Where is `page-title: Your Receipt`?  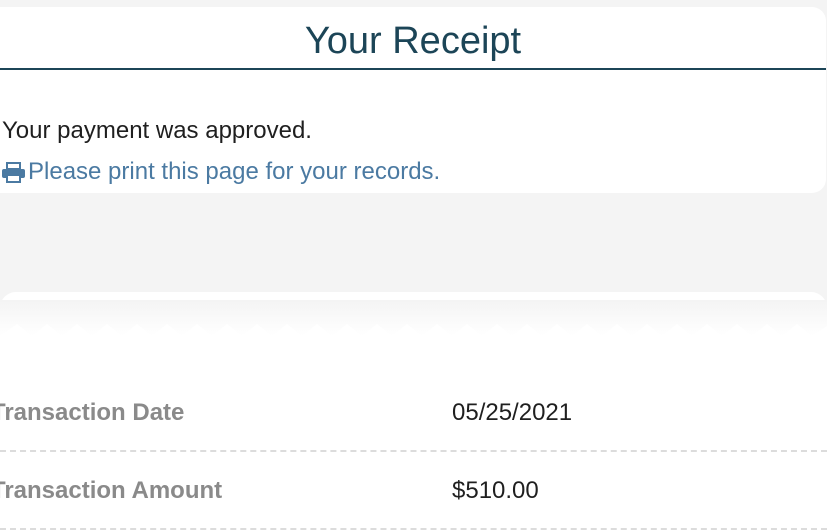
page-title: Your Receipt is located at coordinates (413, 41).